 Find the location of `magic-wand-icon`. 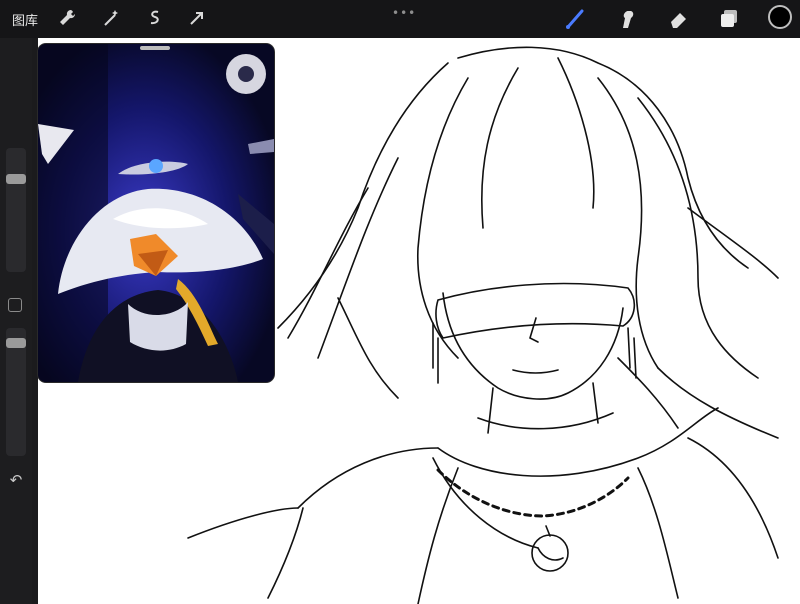

magic-wand-icon is located at coordinates (111, 18).